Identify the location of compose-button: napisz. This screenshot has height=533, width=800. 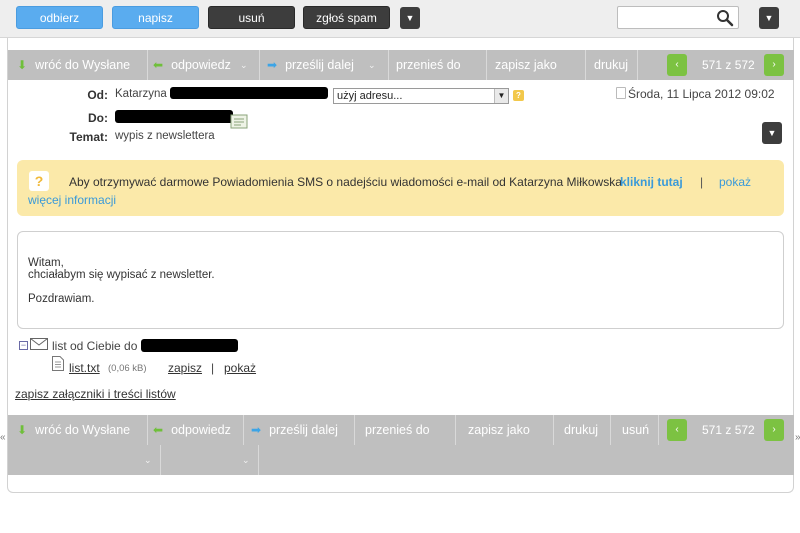
(155, 17).